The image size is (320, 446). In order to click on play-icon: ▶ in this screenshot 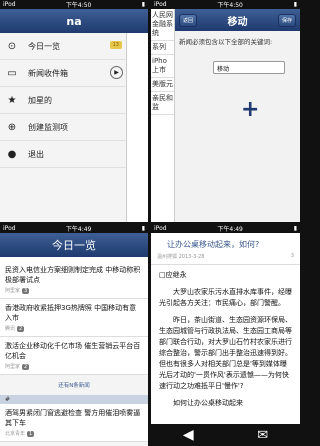, I will do `click(116, 72)`.